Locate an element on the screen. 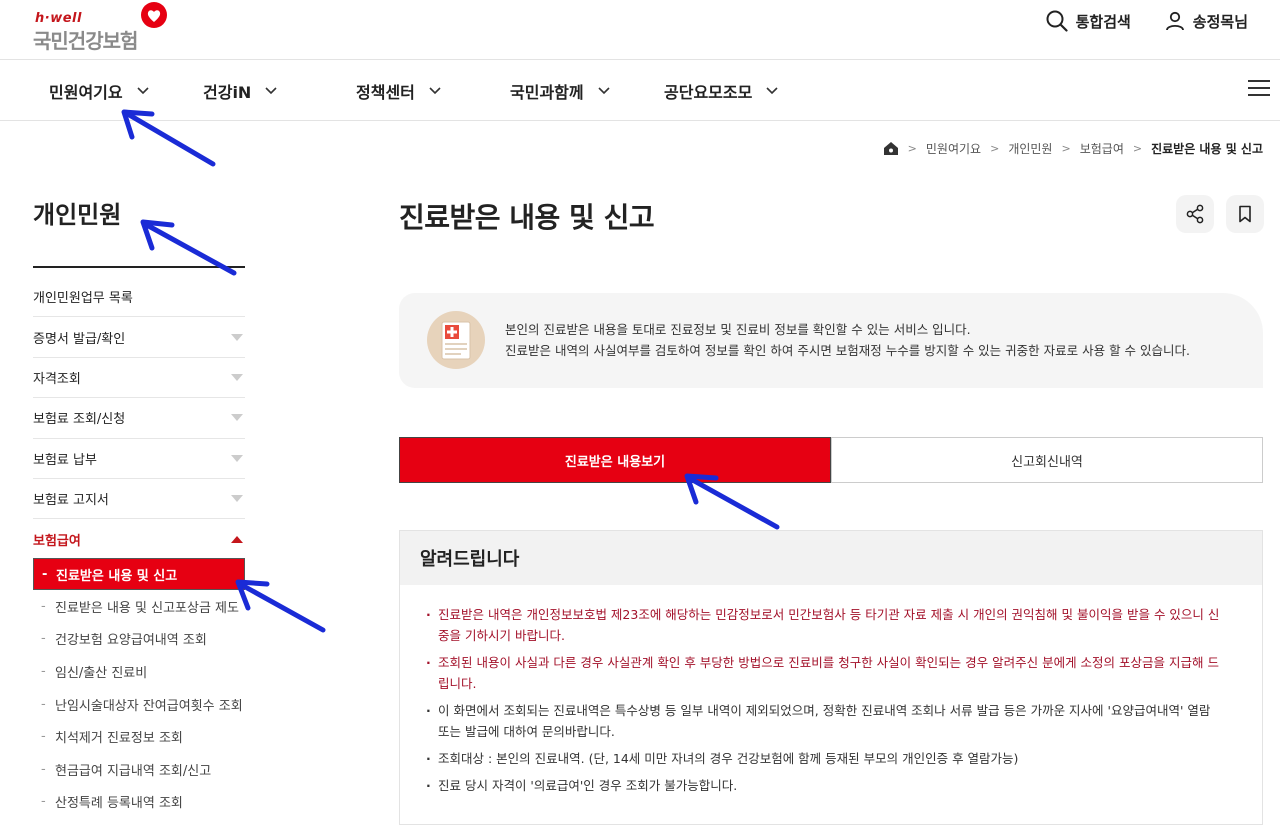  submenu-item-scaling: - 치석제거 진료정보 조회 is located at coordinates (139, 736).